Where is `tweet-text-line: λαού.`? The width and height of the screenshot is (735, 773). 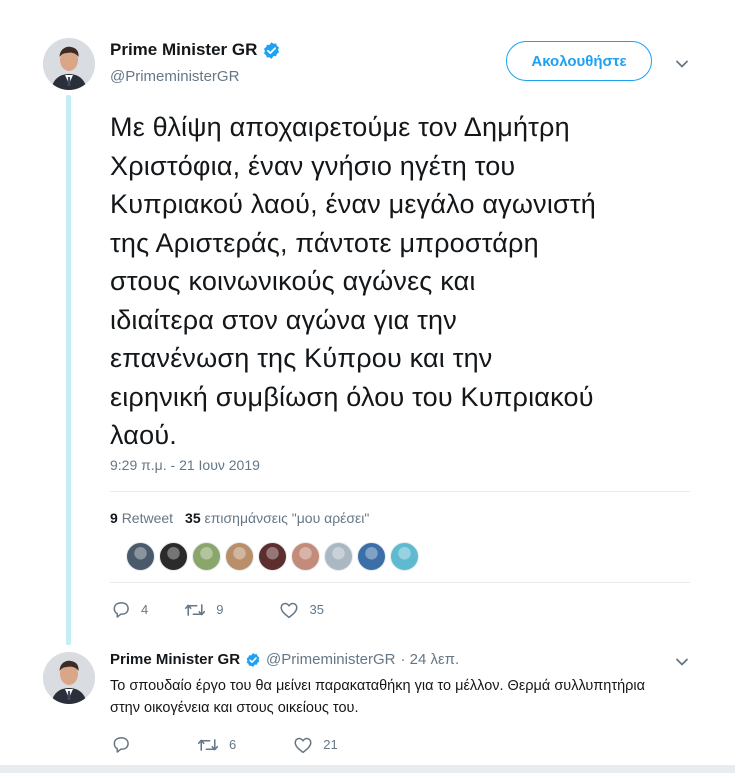 tweet-text-line: λαού. is located at coordinates (143, 435).